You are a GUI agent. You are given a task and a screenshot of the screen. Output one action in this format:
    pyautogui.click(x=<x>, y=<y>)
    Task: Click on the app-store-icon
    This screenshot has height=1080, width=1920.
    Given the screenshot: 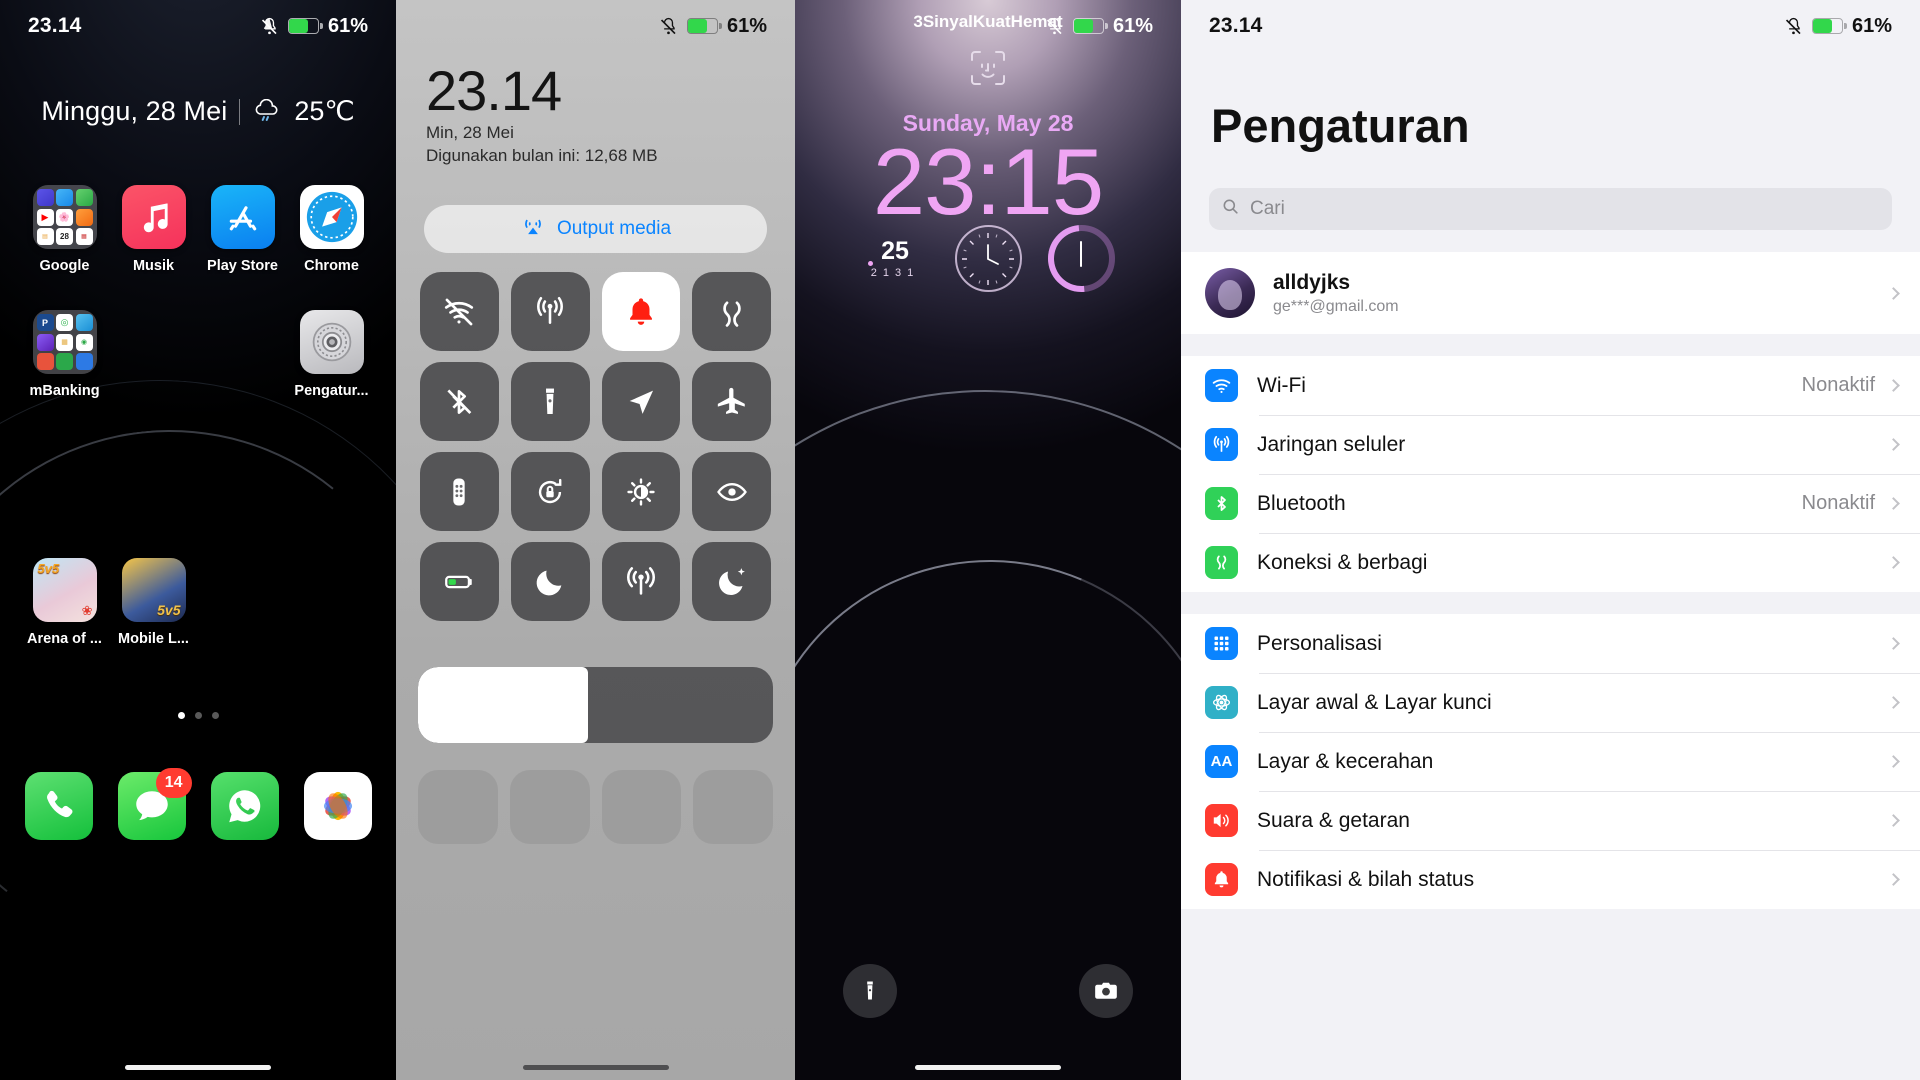 What is the action you would take?
    pyautogui.click(x=242, y=217)
    